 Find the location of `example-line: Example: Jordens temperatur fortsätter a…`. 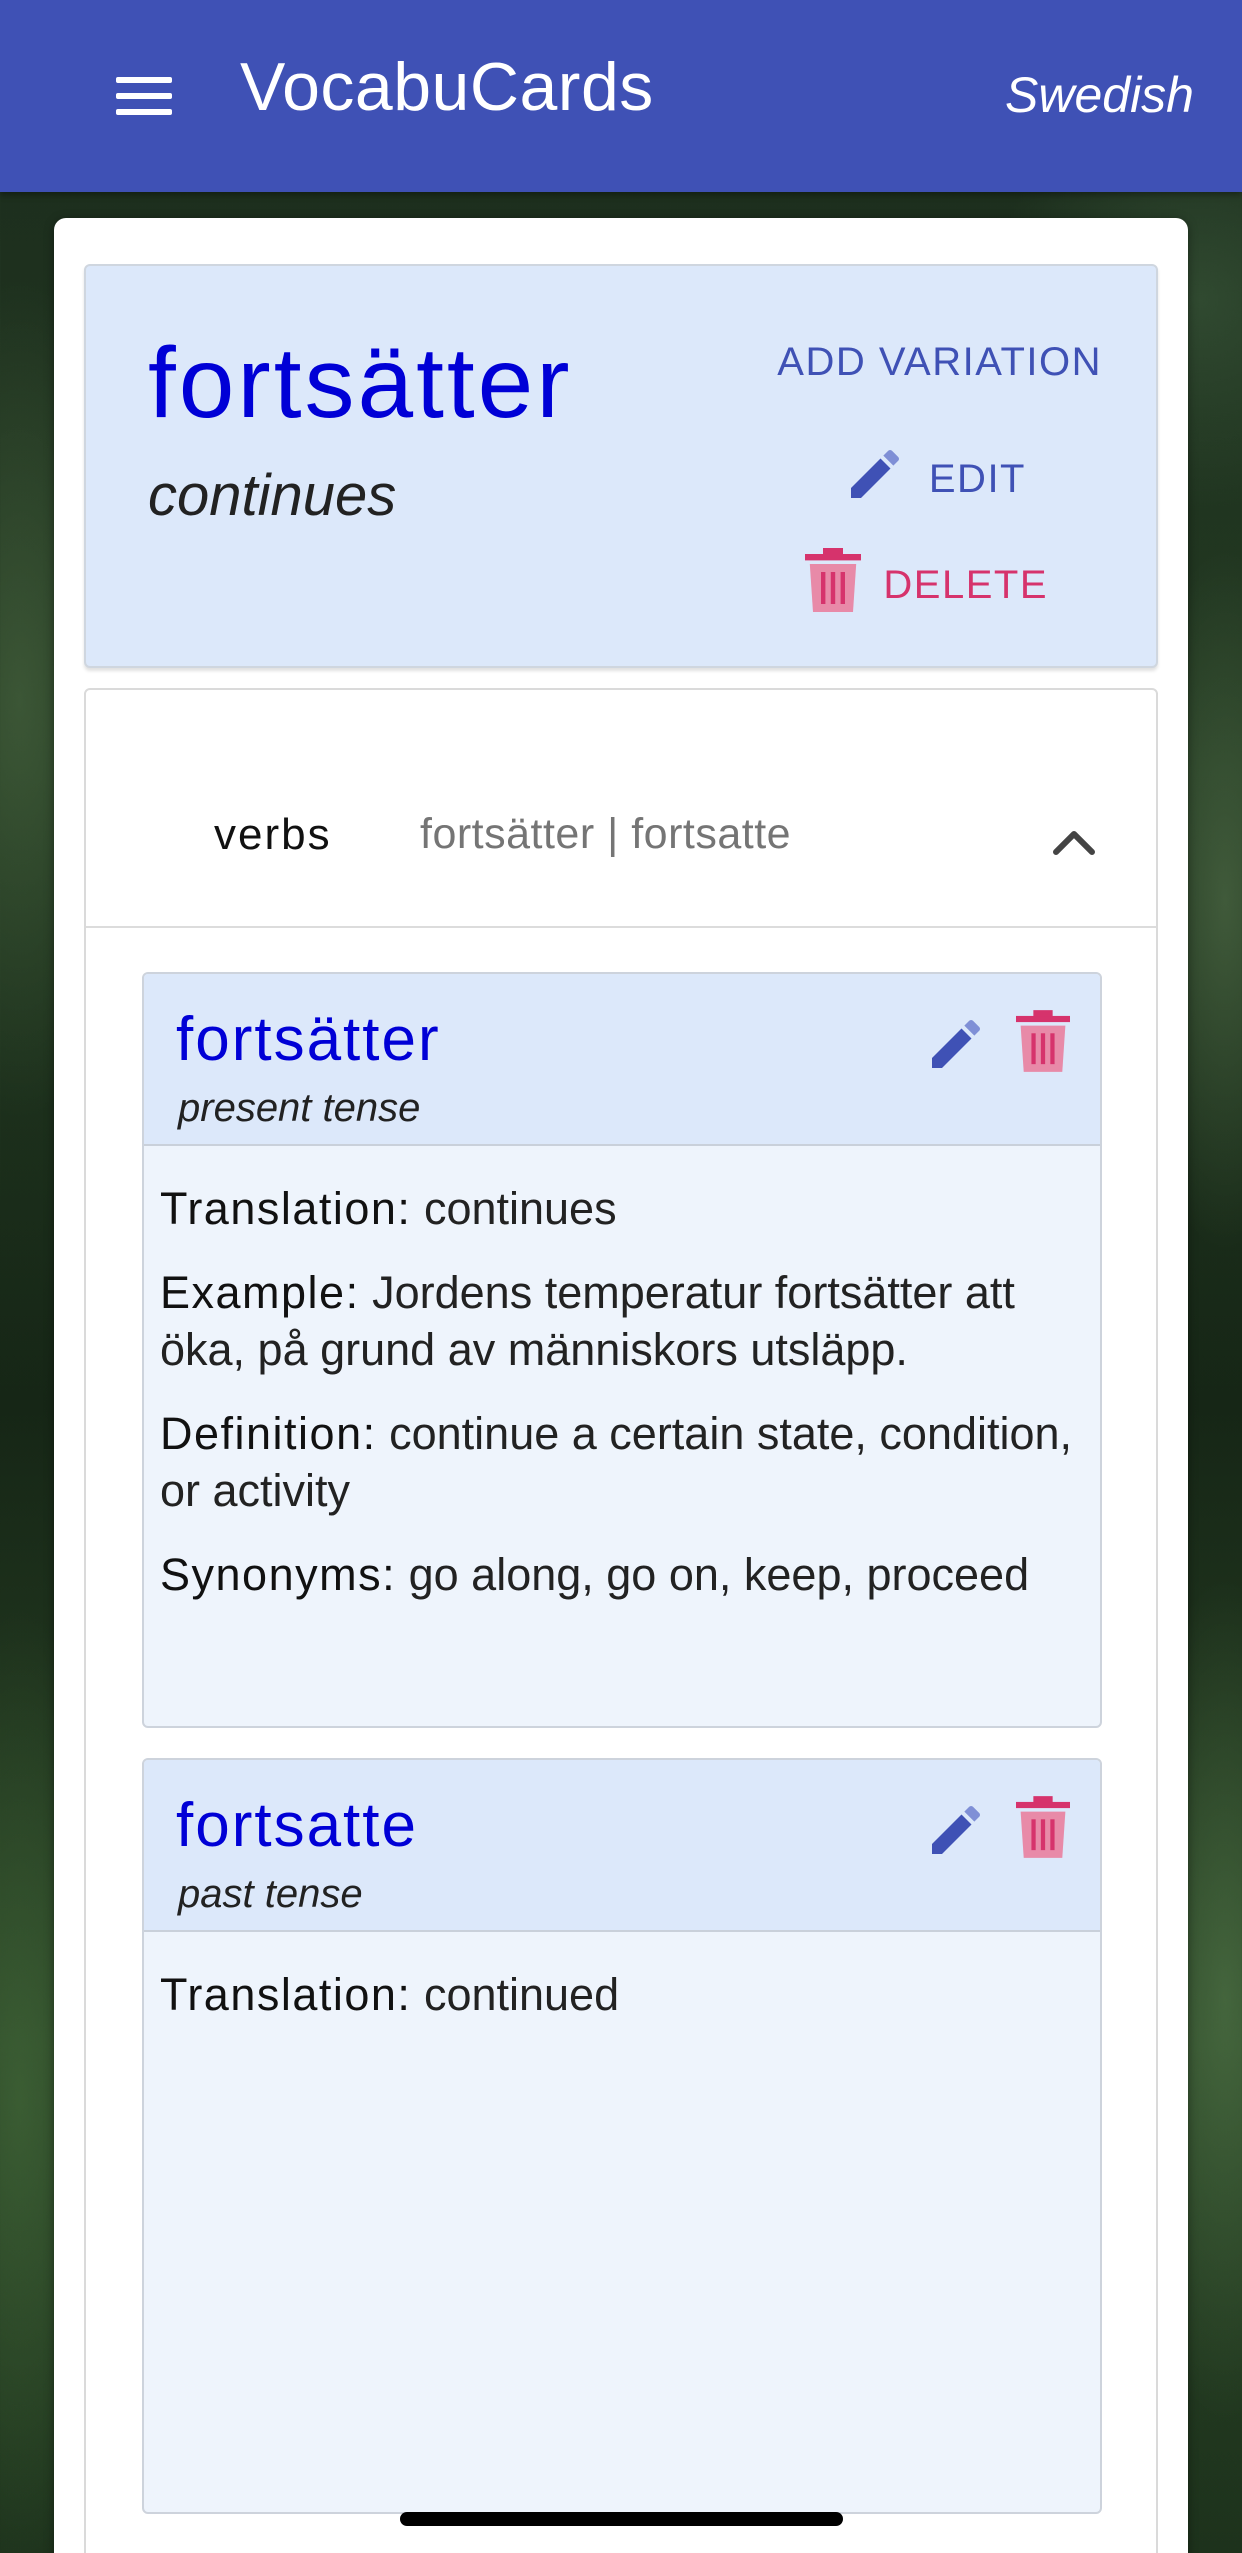

example-line: Example: Jordens temperatur fortsätter a… is located at coordinates (622, 1321).